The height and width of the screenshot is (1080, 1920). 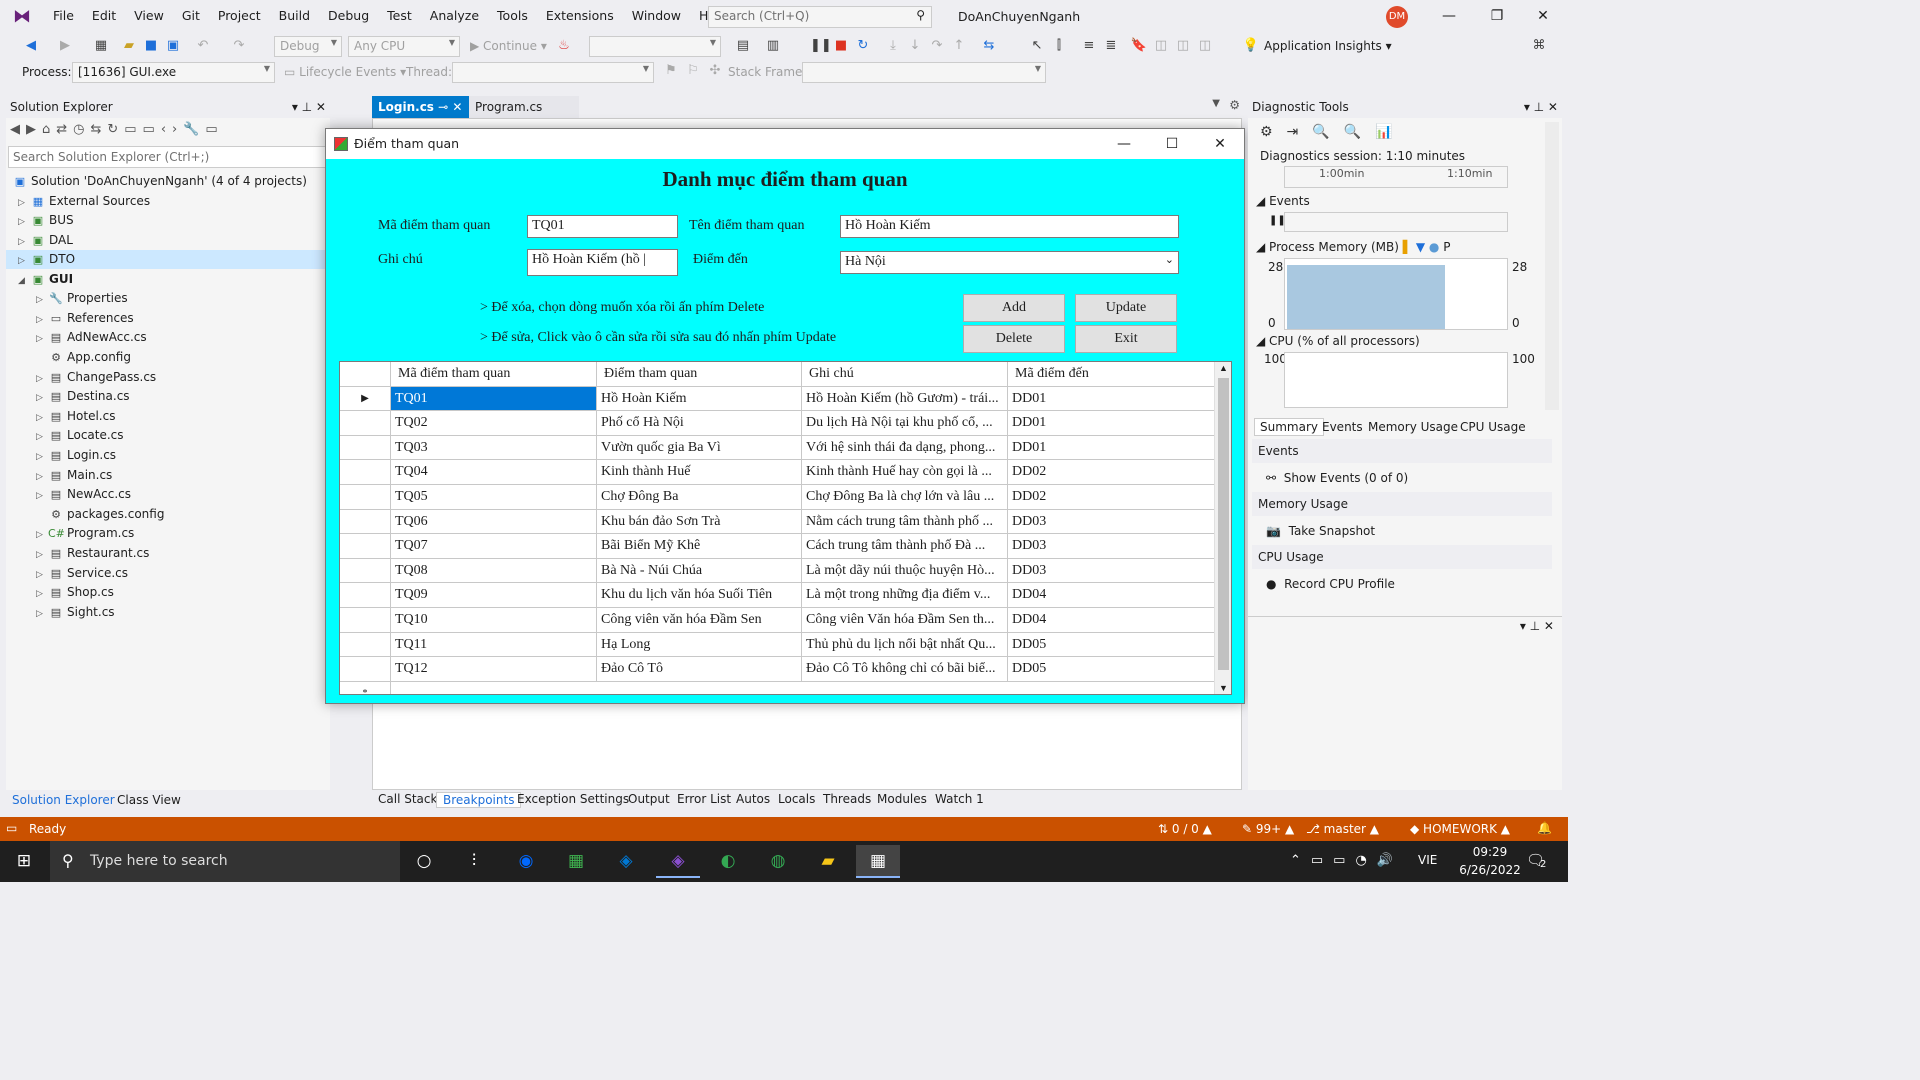 What do you see at coordinates (699, 423) in the screenshot?
I see `cell-diem: Phố cổ Hà Nội` at bounding box center [699, 423].